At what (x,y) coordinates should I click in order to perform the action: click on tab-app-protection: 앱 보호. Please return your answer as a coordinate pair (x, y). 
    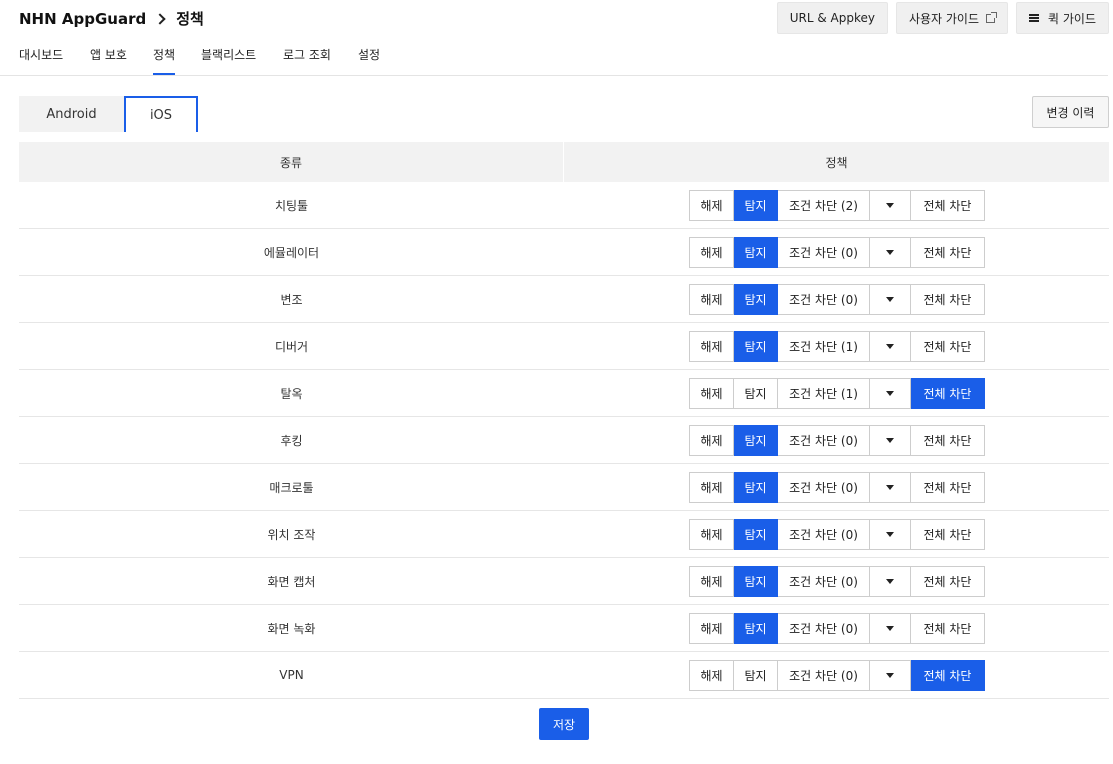
    Looking at the image, I should click on (108, 59).